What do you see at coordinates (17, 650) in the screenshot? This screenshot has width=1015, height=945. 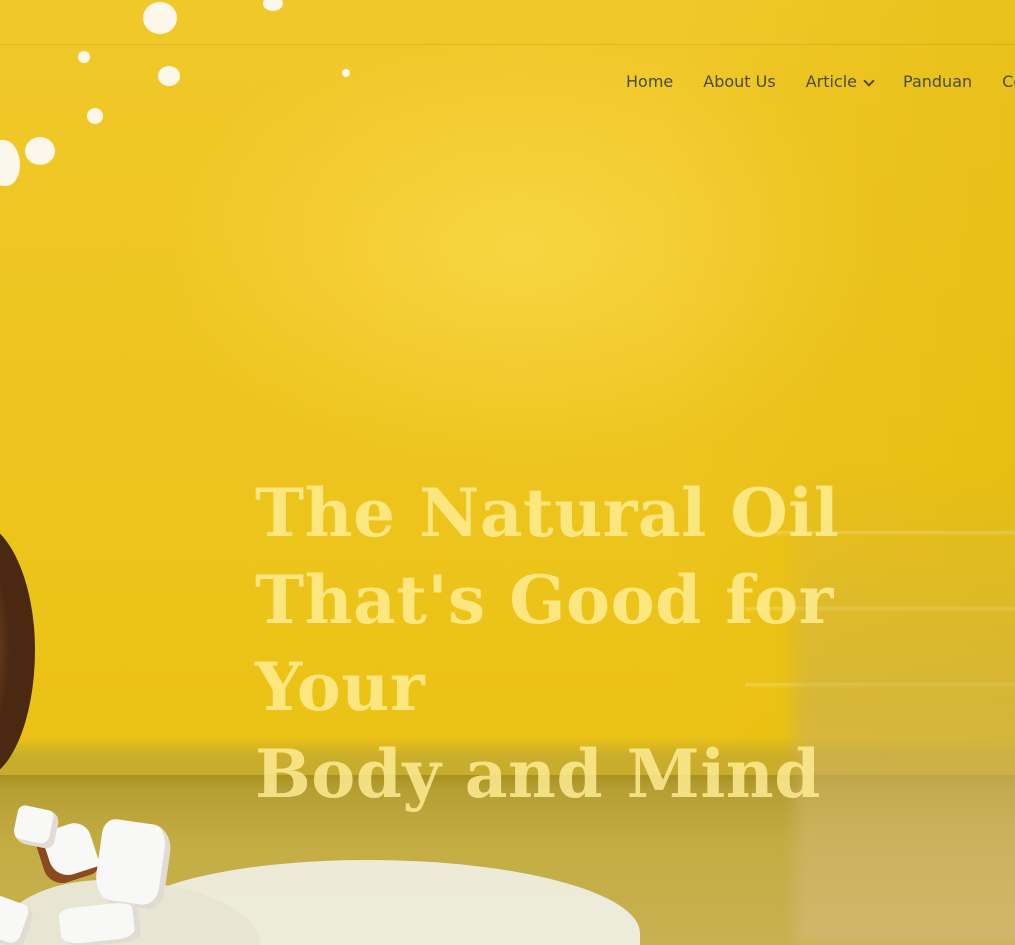 I see `coconut-half-image` at bounding box center [17, 650].